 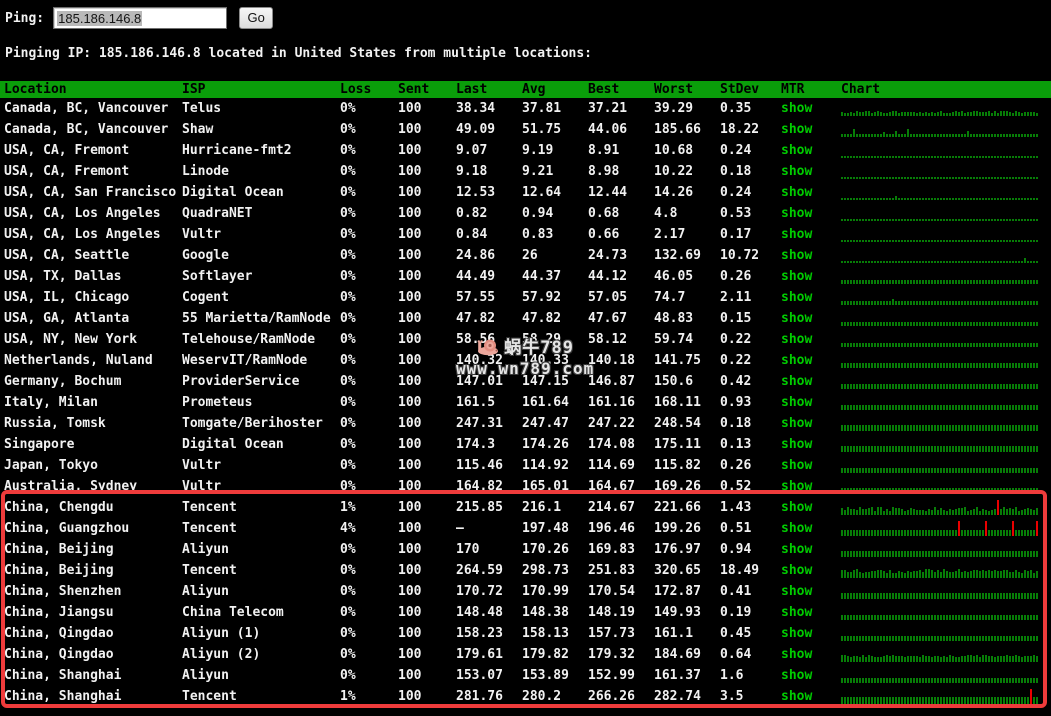 I want to click on cell-best: 57.05, so click(x=608, y=297).